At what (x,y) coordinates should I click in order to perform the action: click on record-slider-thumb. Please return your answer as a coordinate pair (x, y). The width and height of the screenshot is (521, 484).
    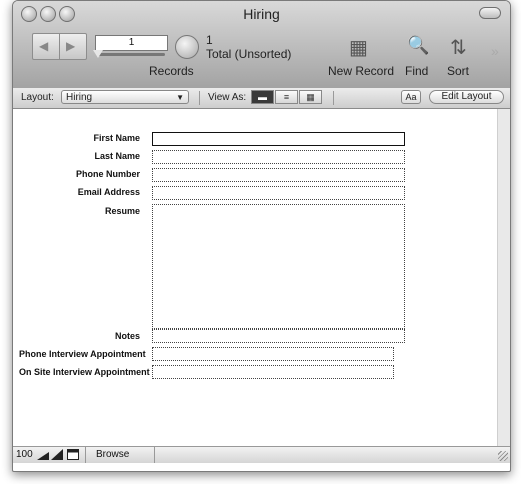
    Looking at the image, I should click on (98, 54).